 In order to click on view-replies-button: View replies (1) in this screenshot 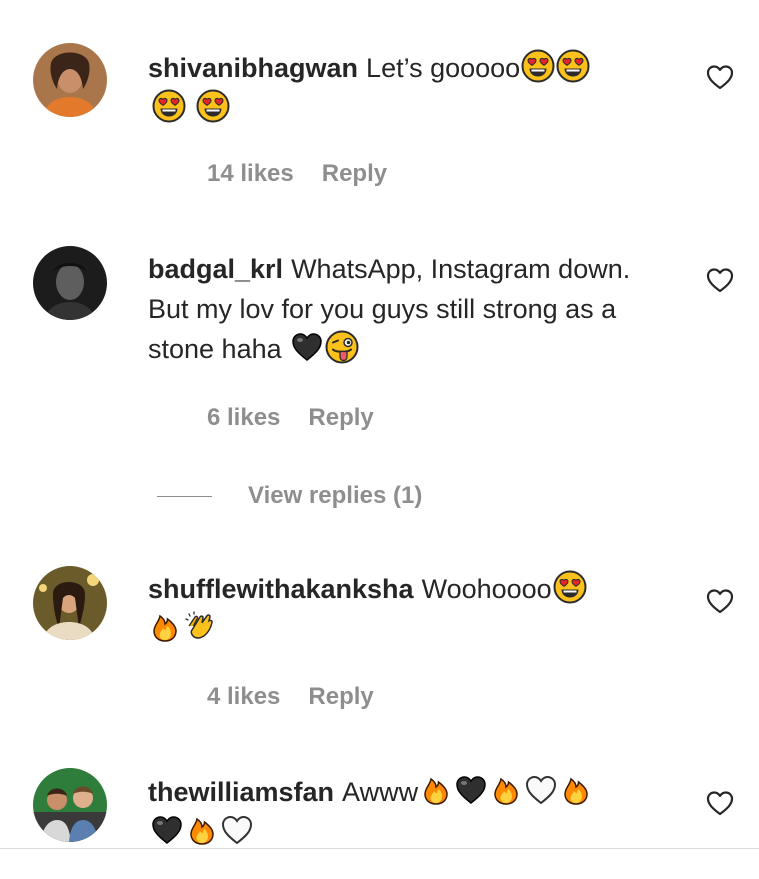, I will do `click(289, 496)`.